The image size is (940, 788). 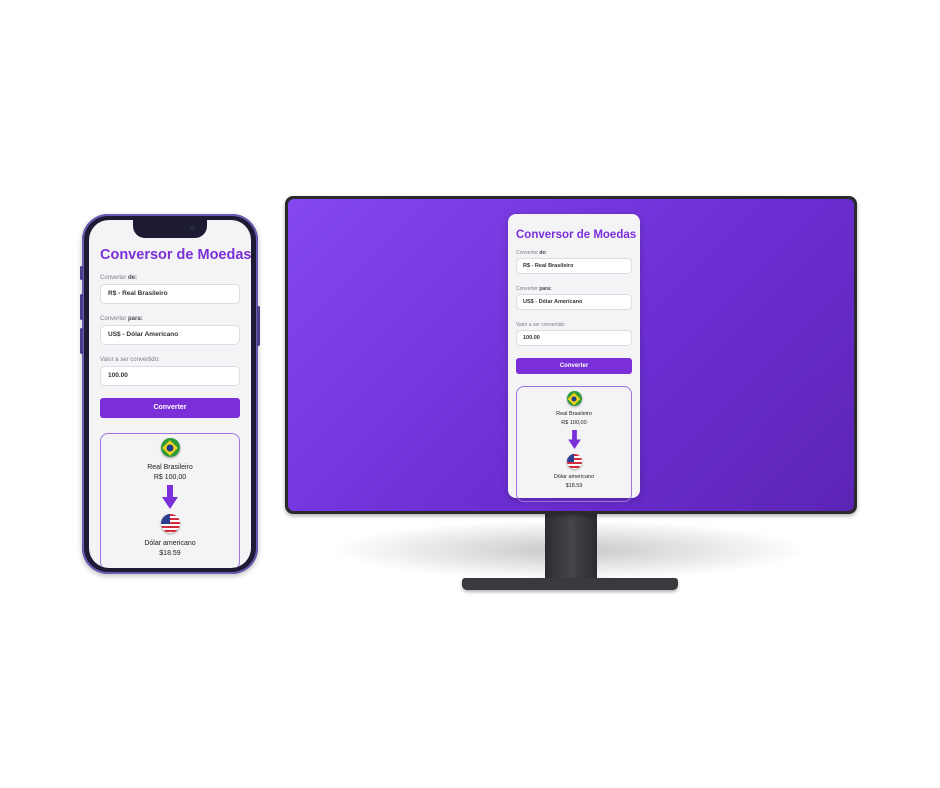 I want to click on phone-power-button, so click(x=258, y=326).